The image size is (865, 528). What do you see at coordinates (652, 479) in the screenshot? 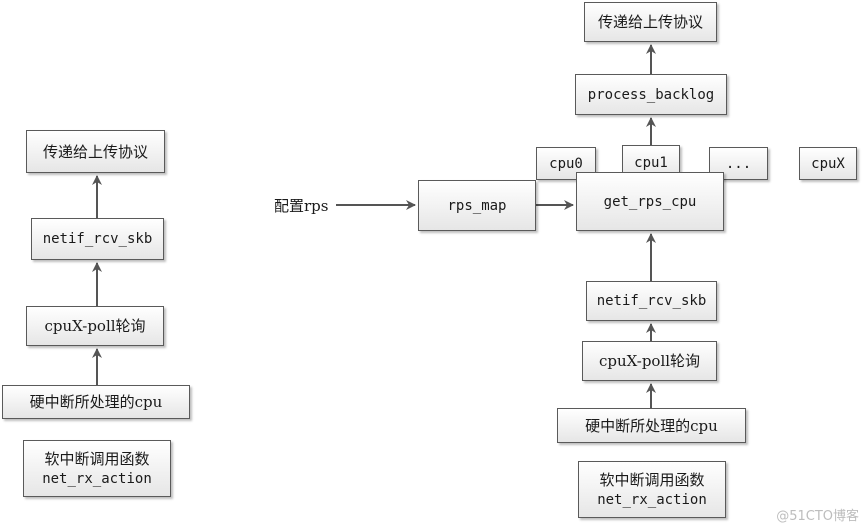
I see `right-softirq-line1: 软中断调用函数` at bounding box center [652, 479].